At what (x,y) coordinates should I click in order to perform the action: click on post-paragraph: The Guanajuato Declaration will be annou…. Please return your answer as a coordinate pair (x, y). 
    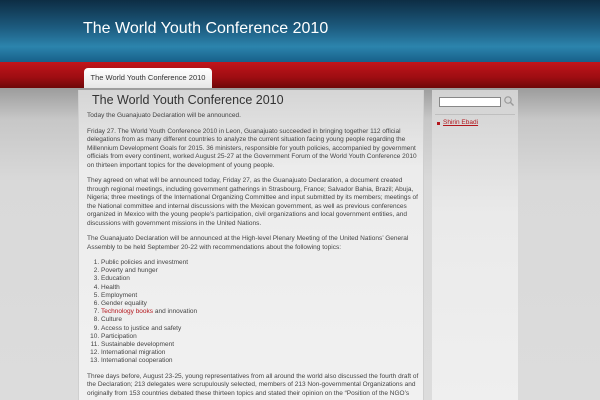
    Looking at the image, I should click on (248, 243).